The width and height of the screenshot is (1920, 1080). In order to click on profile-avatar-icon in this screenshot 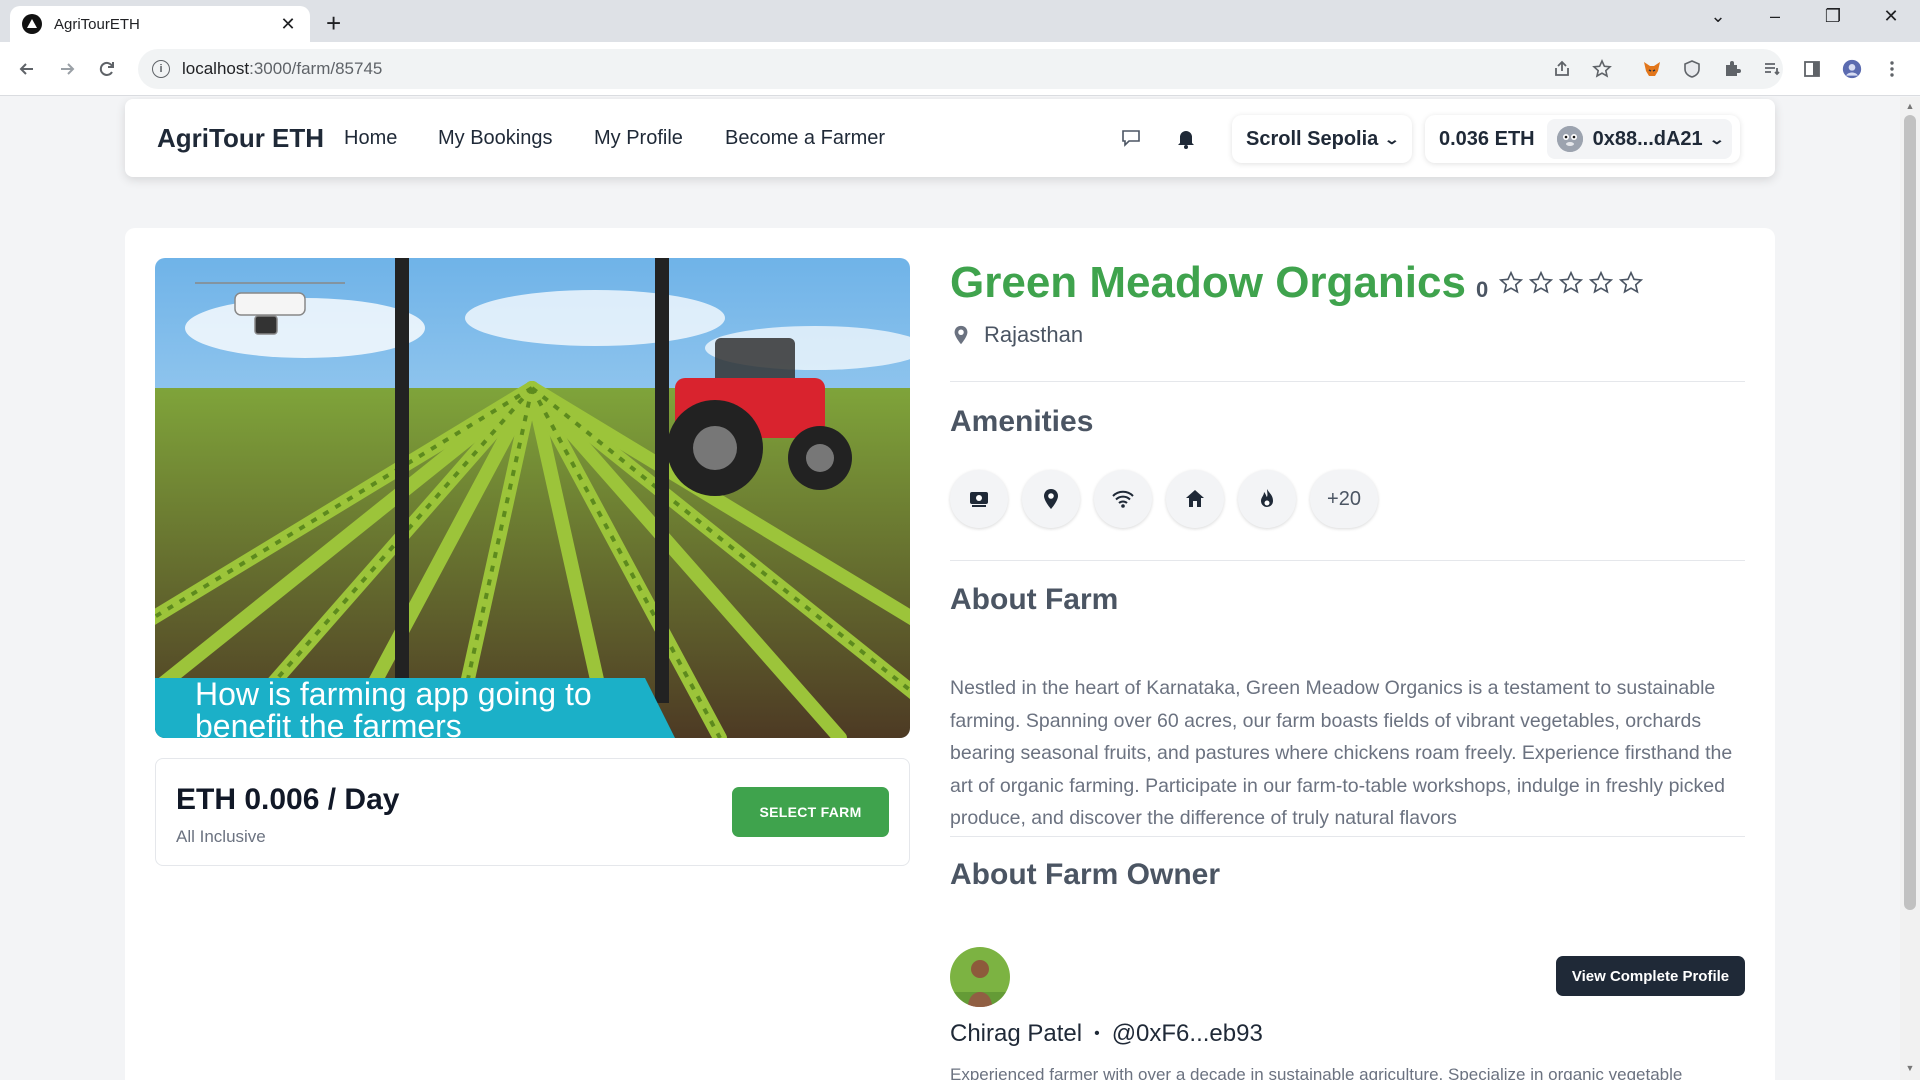, I will do `click(1852, 69)`.